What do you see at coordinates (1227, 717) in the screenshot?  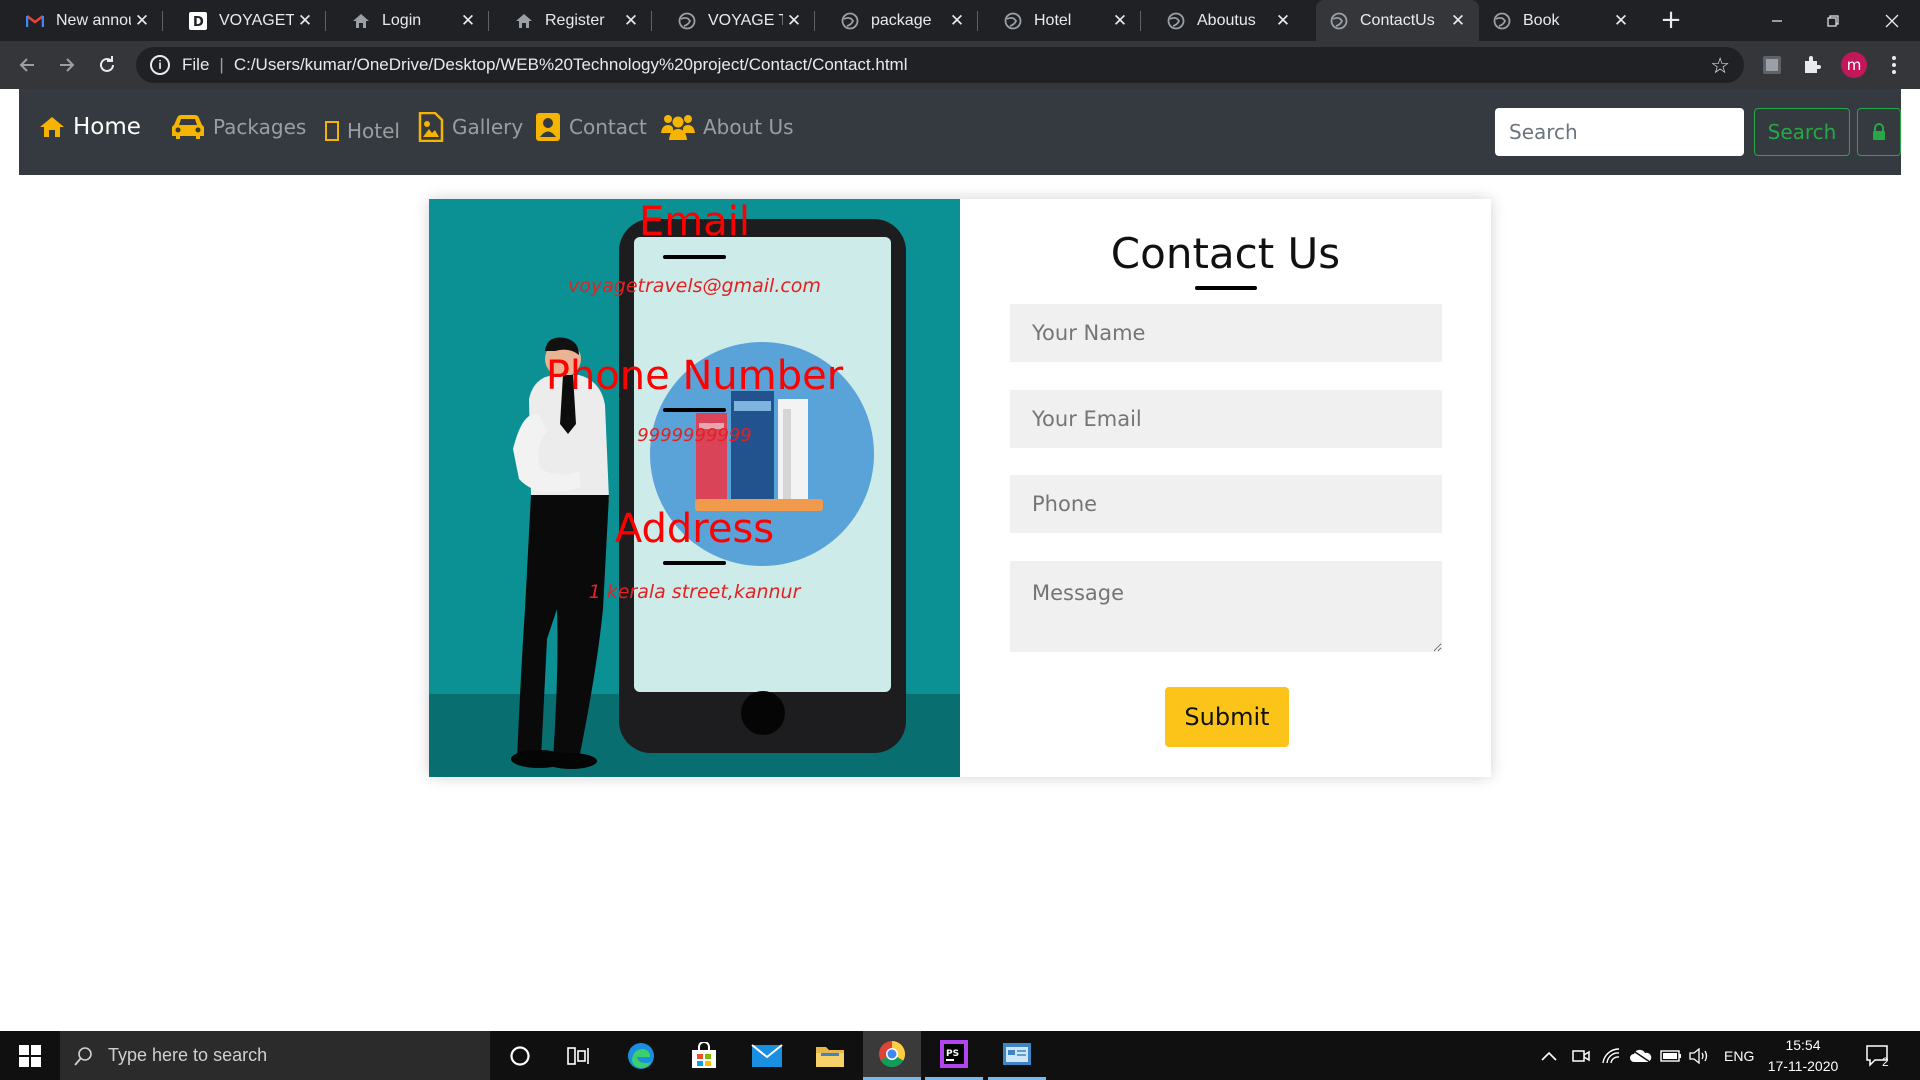 I see `submit-button: Submit` at bounding box center [1227, 717].